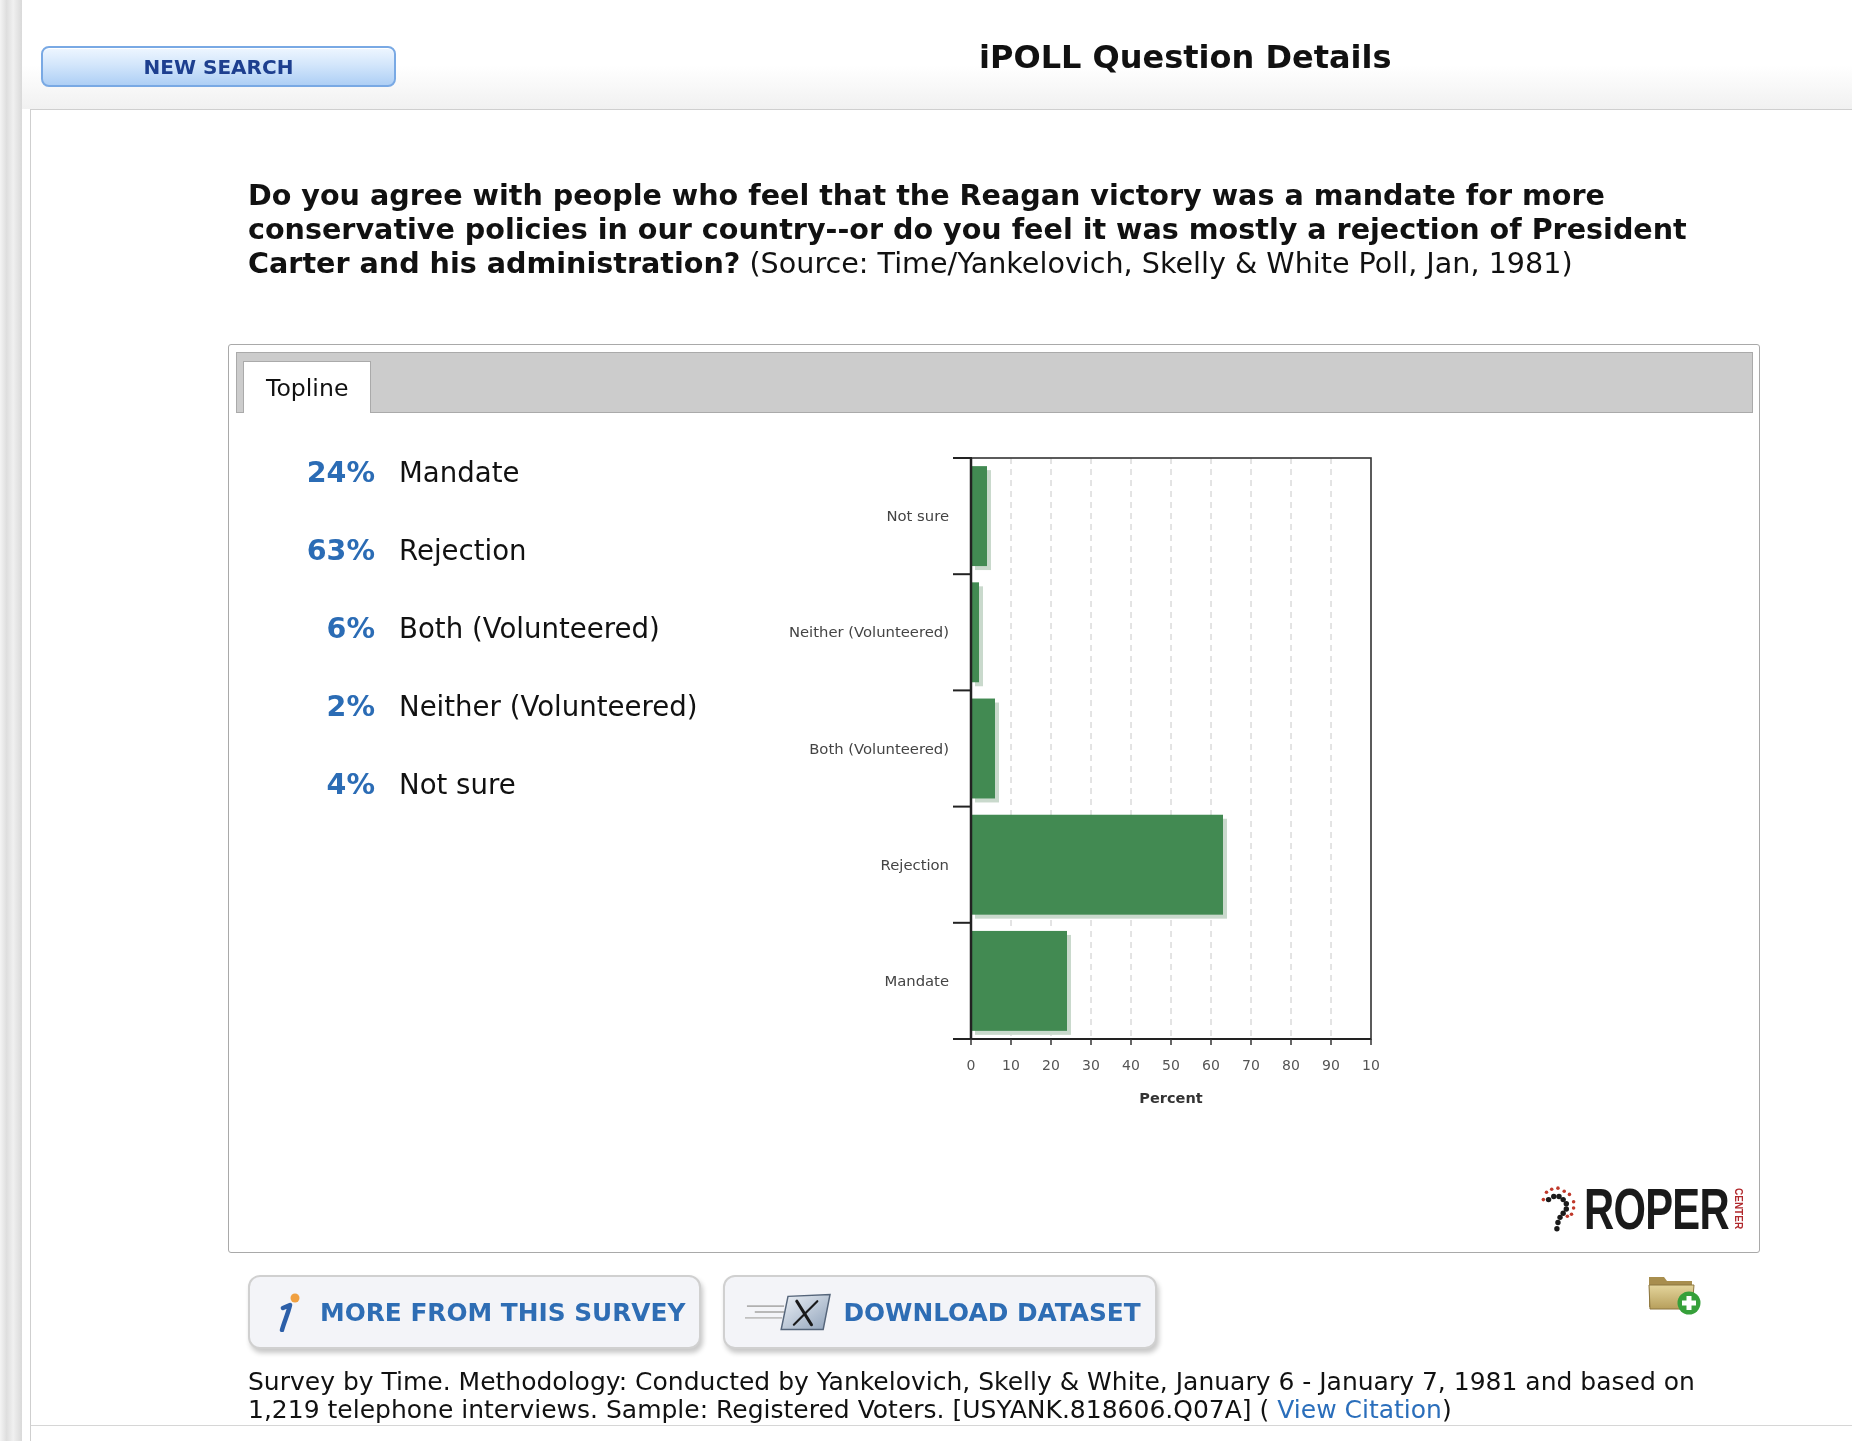 Image resolution: width=1852 pixels, height=1441 pixels. Describe the element at coordinates (917, 516) in the screenshot. I see `category-label: Not sure` at that location.